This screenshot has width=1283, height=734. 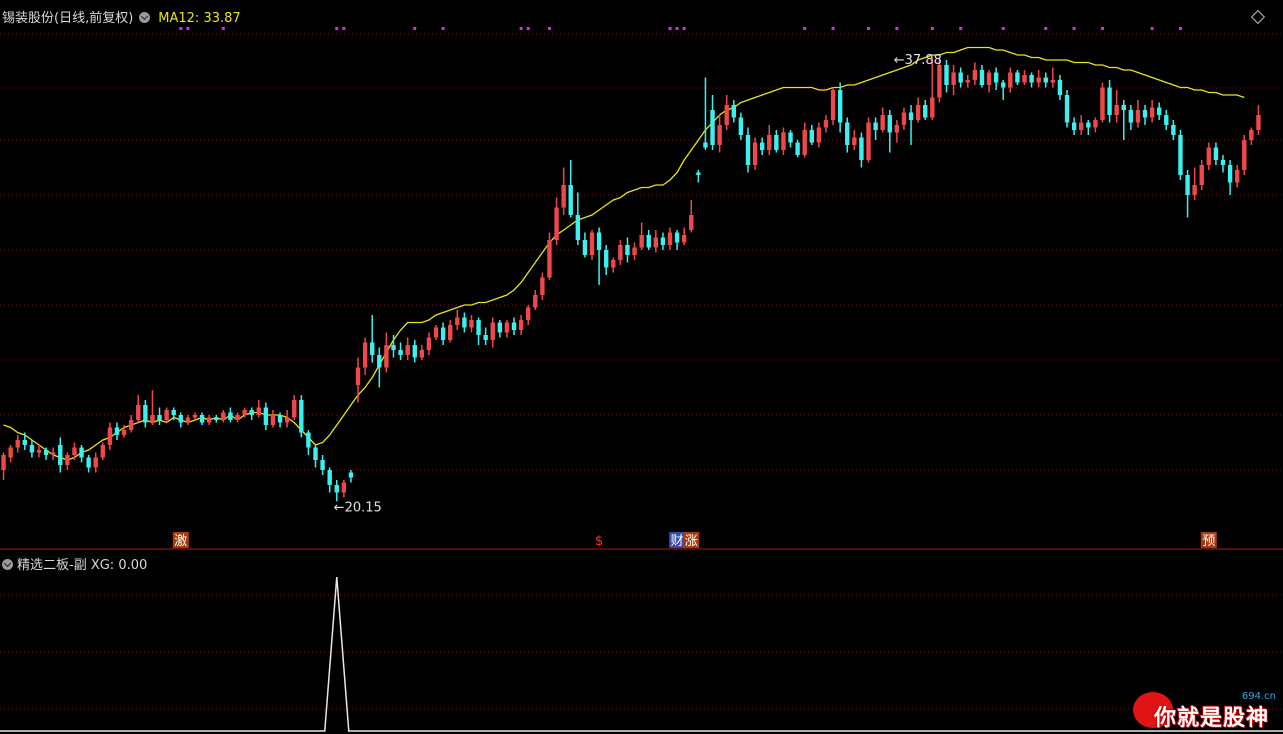 I want to click on indicator-dropdown-icon, so click(x=7, y=564).